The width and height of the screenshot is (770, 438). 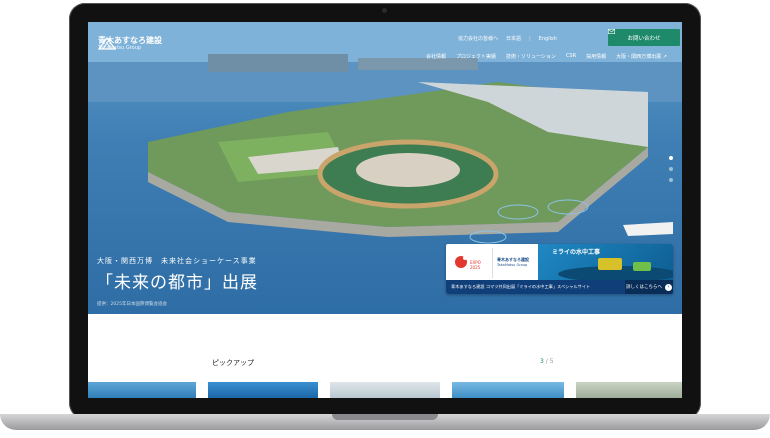 I want to click on hero-title: 「未来の都市」出展, so click(x=177, y=283).